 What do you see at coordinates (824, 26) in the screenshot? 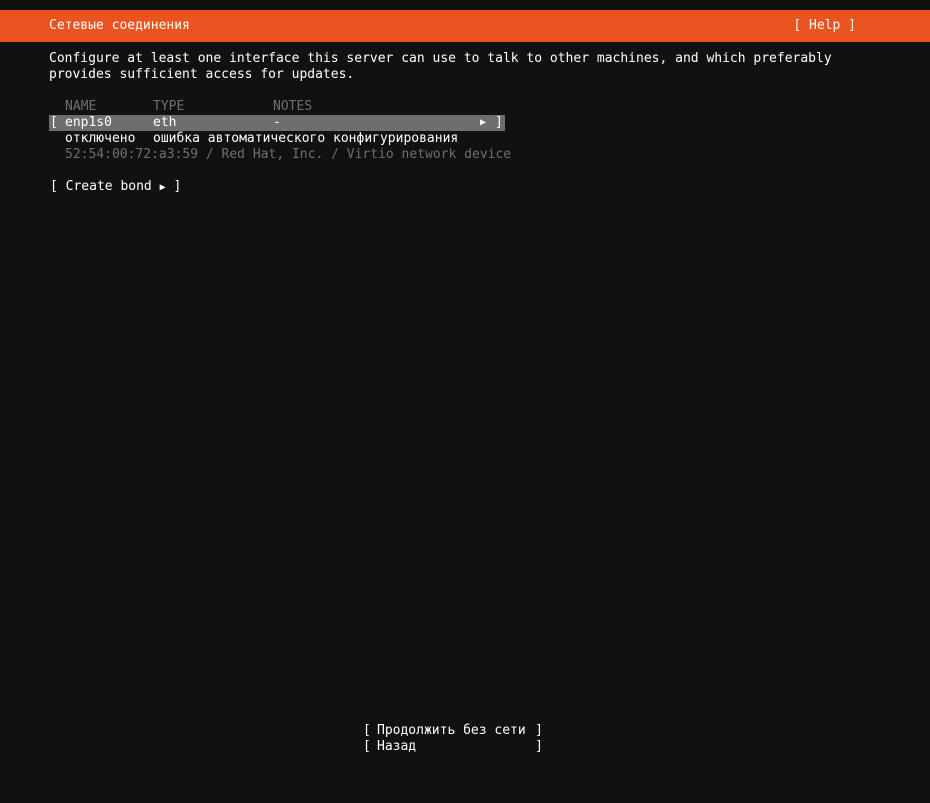
I see `help-button: [ Help ]` at bounding box center [824, 26].